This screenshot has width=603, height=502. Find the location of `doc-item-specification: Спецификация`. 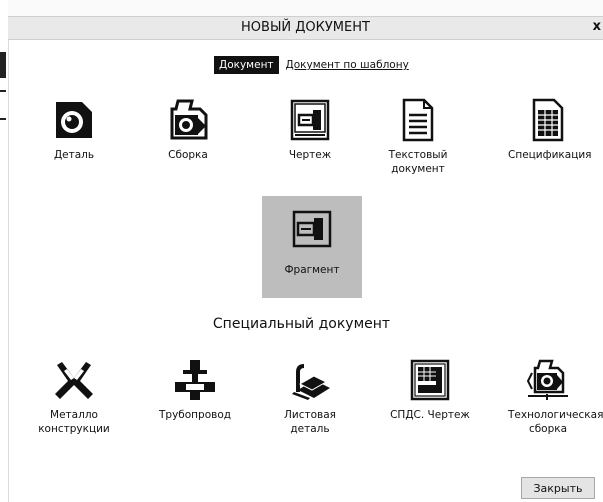

doc-item-specification: Спецификация is located at coordinates (550, 130).